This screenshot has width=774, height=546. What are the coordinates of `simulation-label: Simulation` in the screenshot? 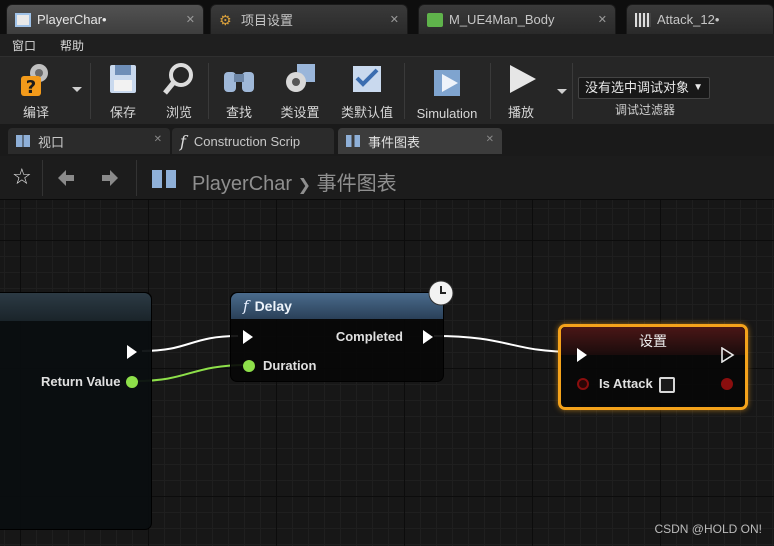 It's located at (447, 113).